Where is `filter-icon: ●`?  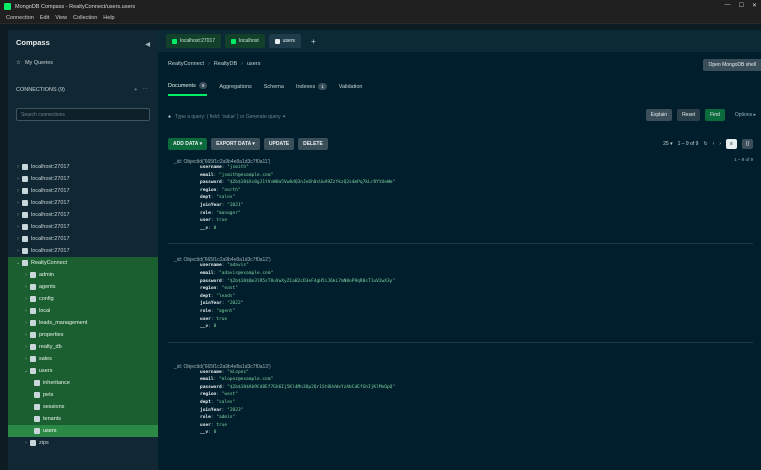 filter-icon: ● is located at coordinates (170, 116).